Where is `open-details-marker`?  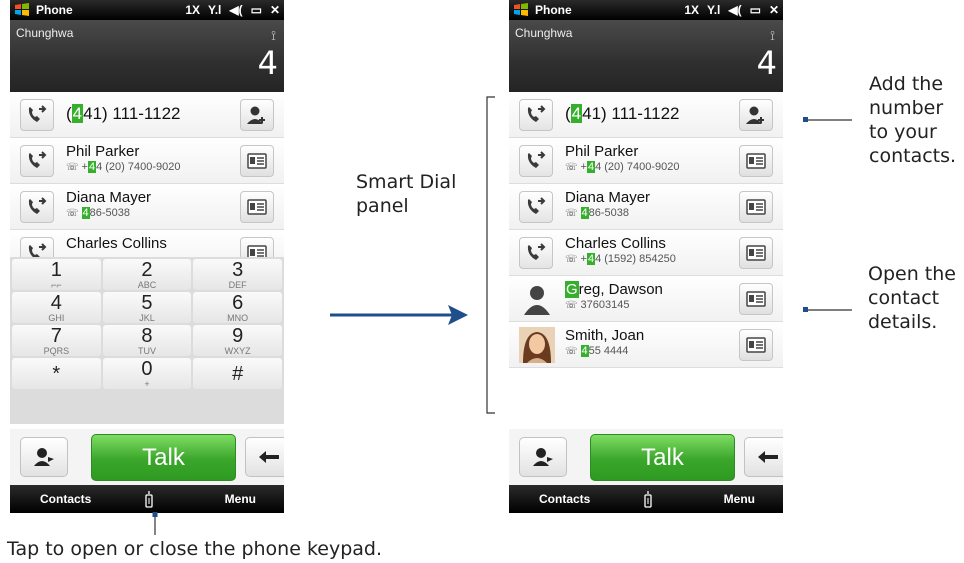
open-details-marker is located at coordinates (805, 309).